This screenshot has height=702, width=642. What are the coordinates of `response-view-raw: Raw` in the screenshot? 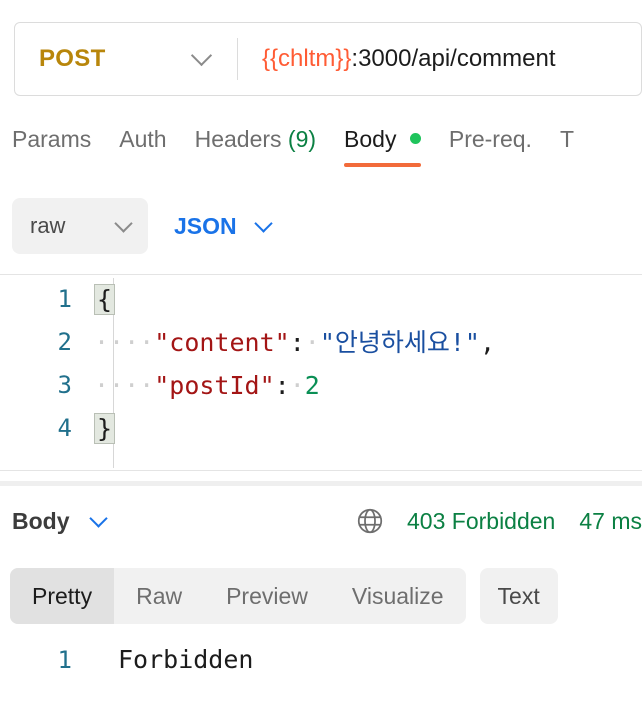 It's located at (159, 596).